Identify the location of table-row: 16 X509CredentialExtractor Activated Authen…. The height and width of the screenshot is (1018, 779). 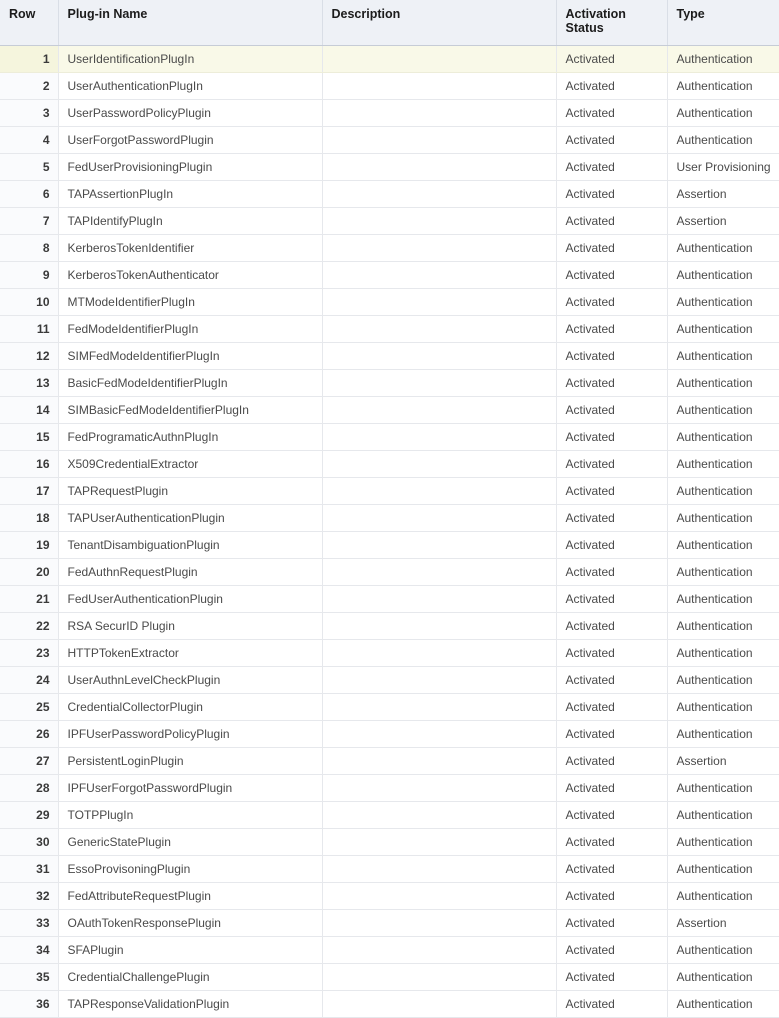
(389, 464).